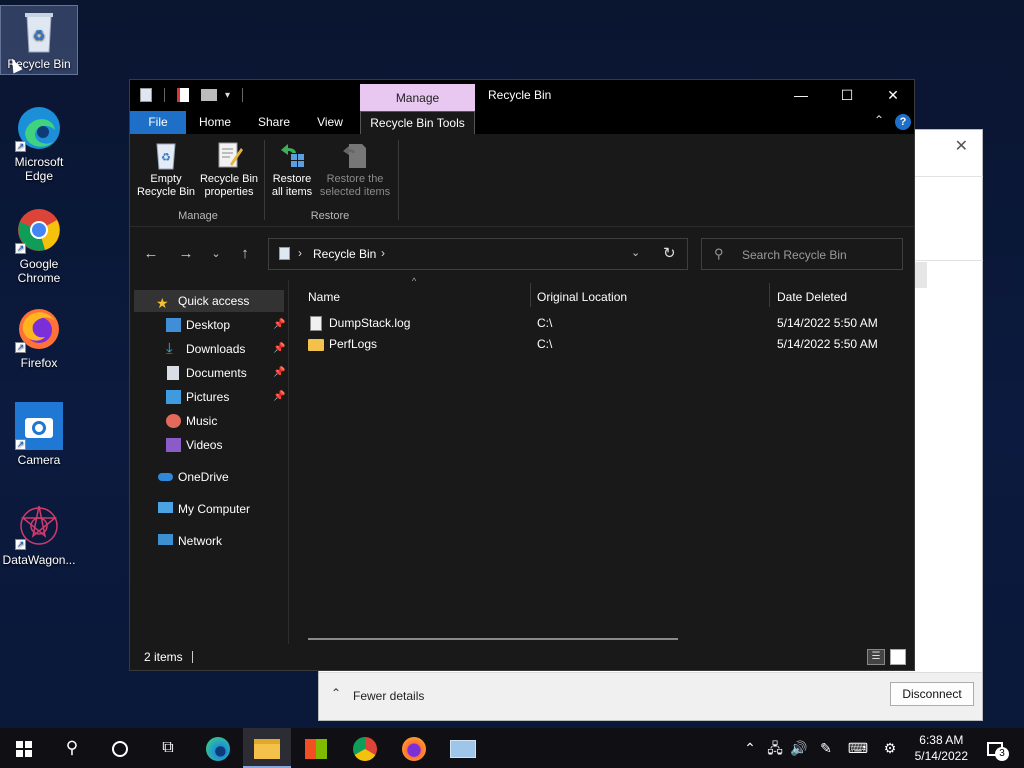 This screenshot has width=1024, height=768. Describe the element at coordinates (163, 657) in the screenshot. I see `item-count: 2 items` at that location.